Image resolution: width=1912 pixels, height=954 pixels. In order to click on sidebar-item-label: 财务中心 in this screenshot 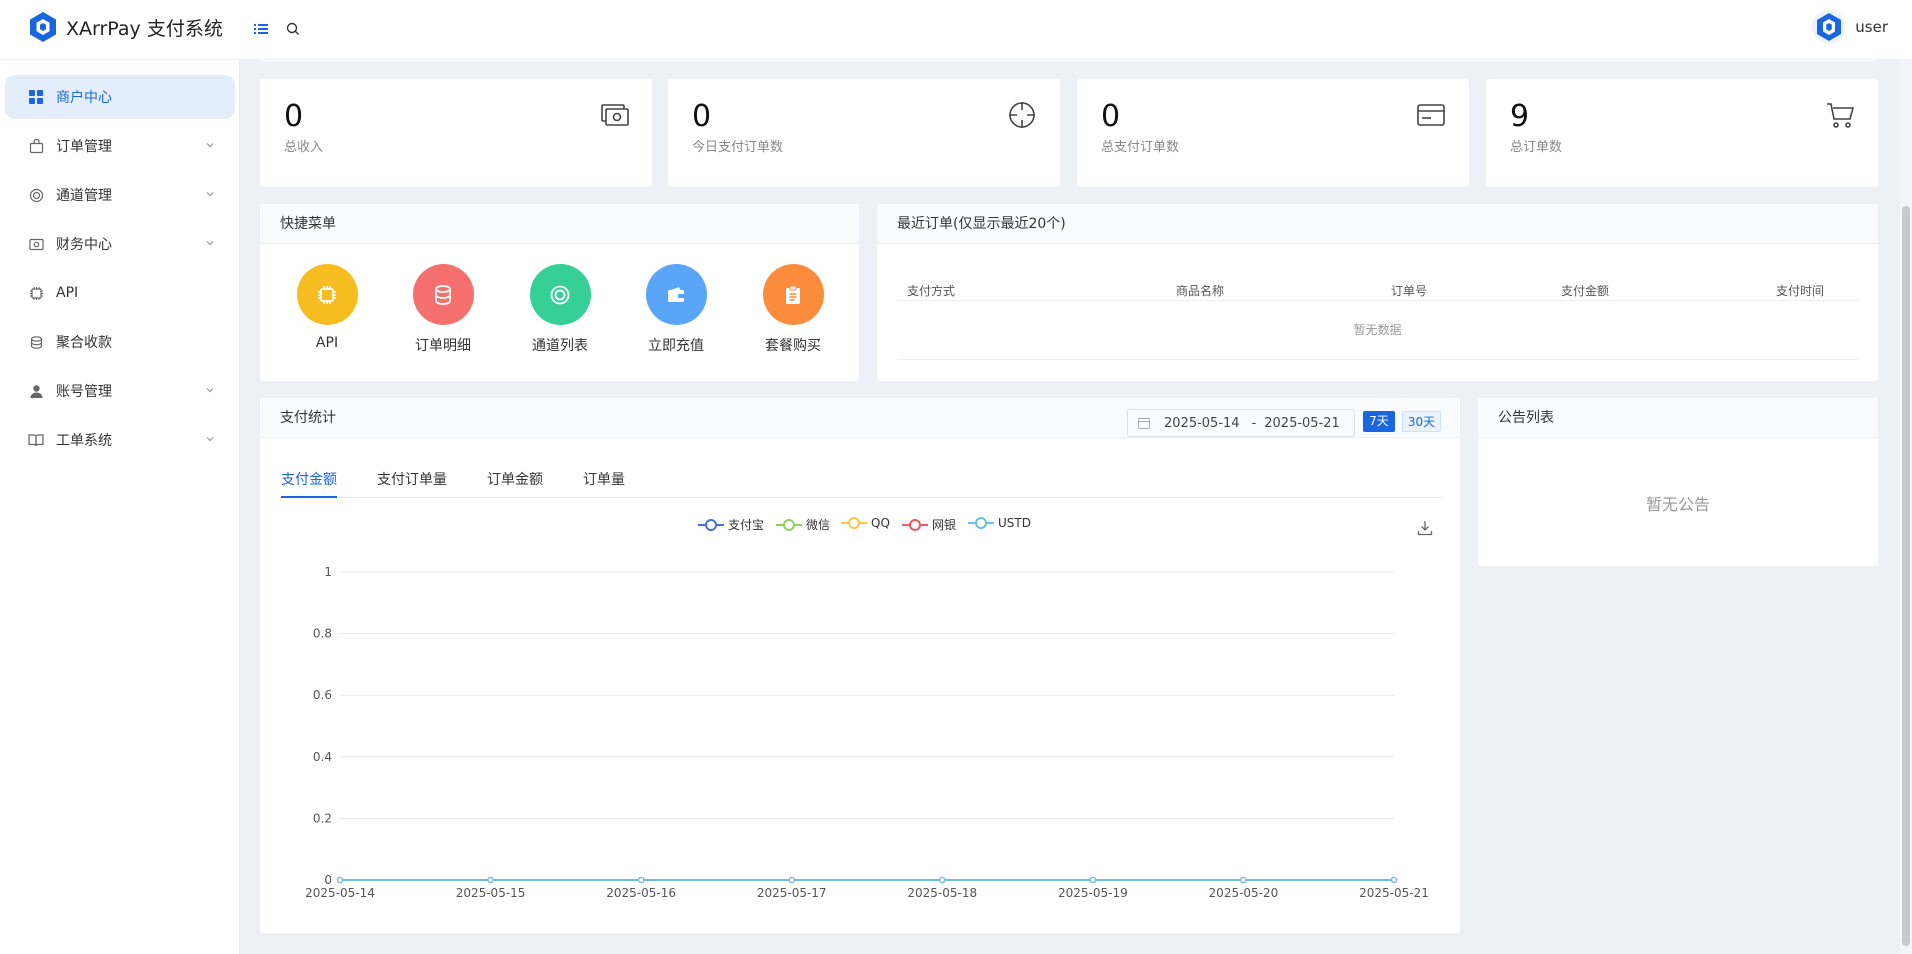, I will do `click(84, 245)`.